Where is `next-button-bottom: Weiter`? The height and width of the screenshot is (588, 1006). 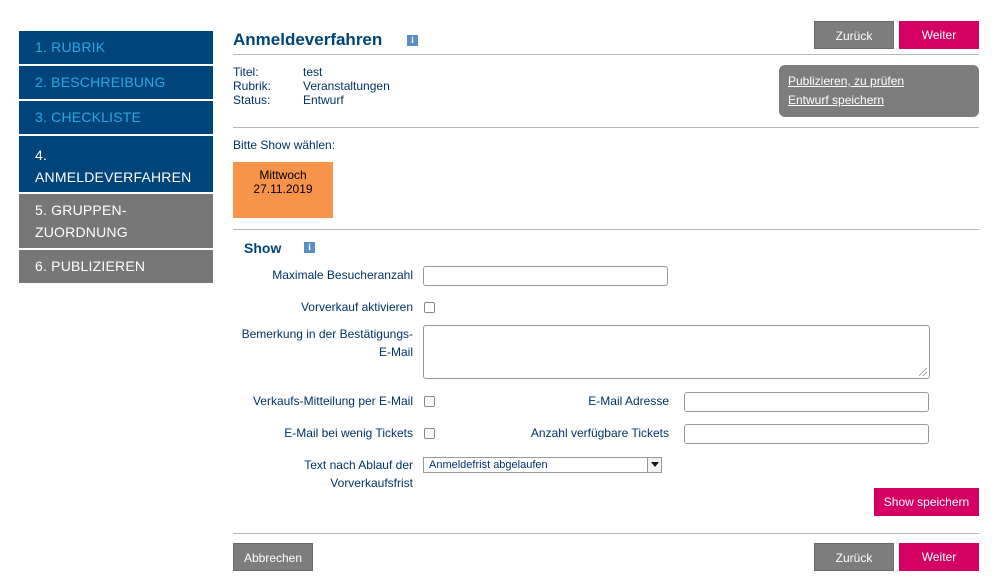
next-button-bottom: Weiter is located at coordinates (939, 557).